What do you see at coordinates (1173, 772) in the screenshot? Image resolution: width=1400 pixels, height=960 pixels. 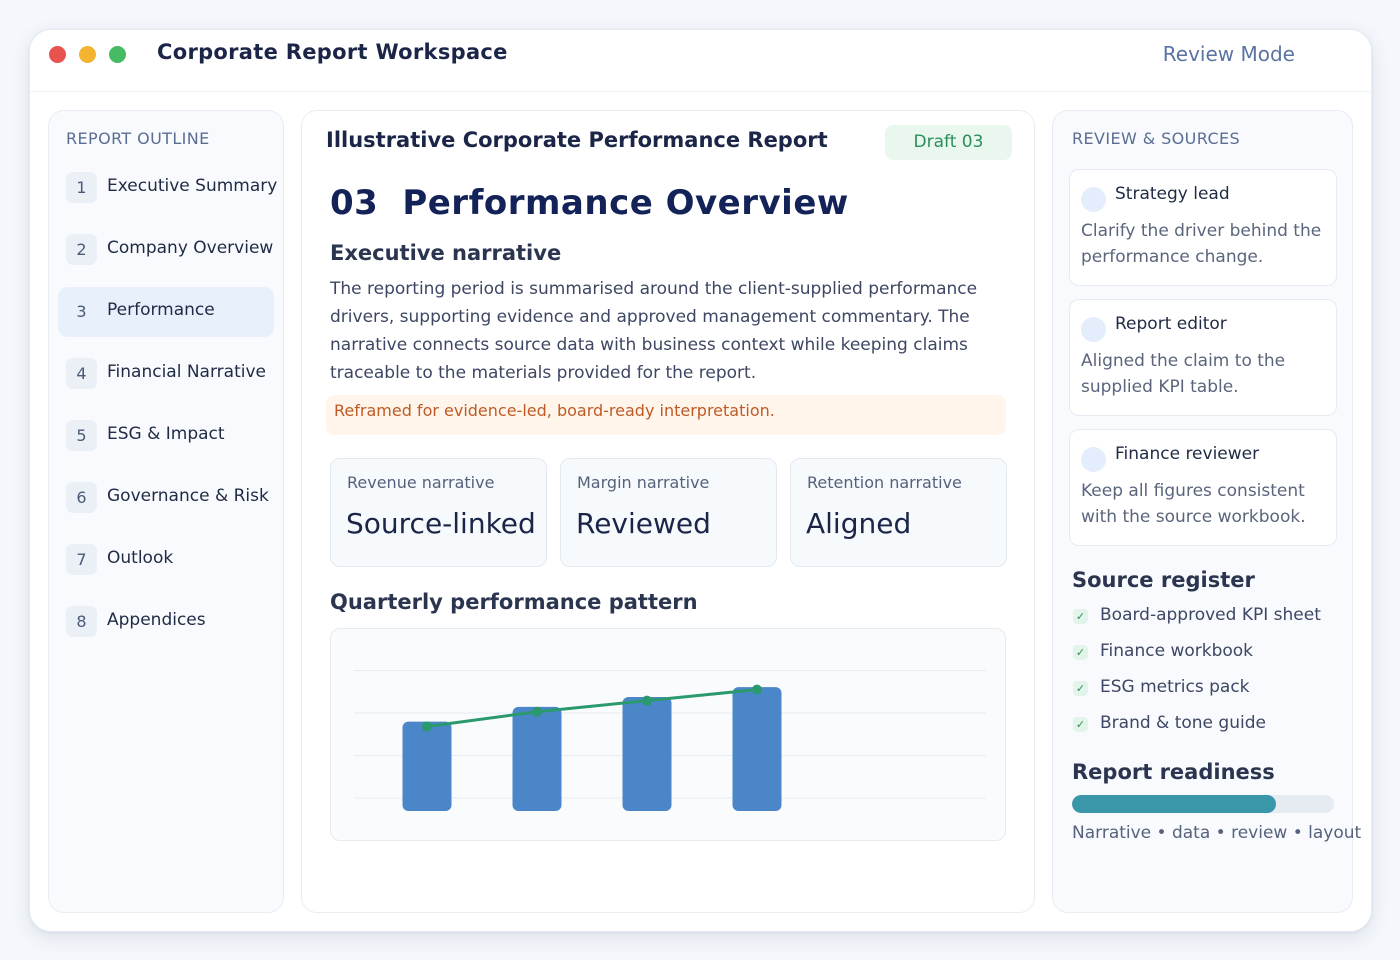 I see `readiness-heading: Report readiness` at bounding box center [1173, 772].